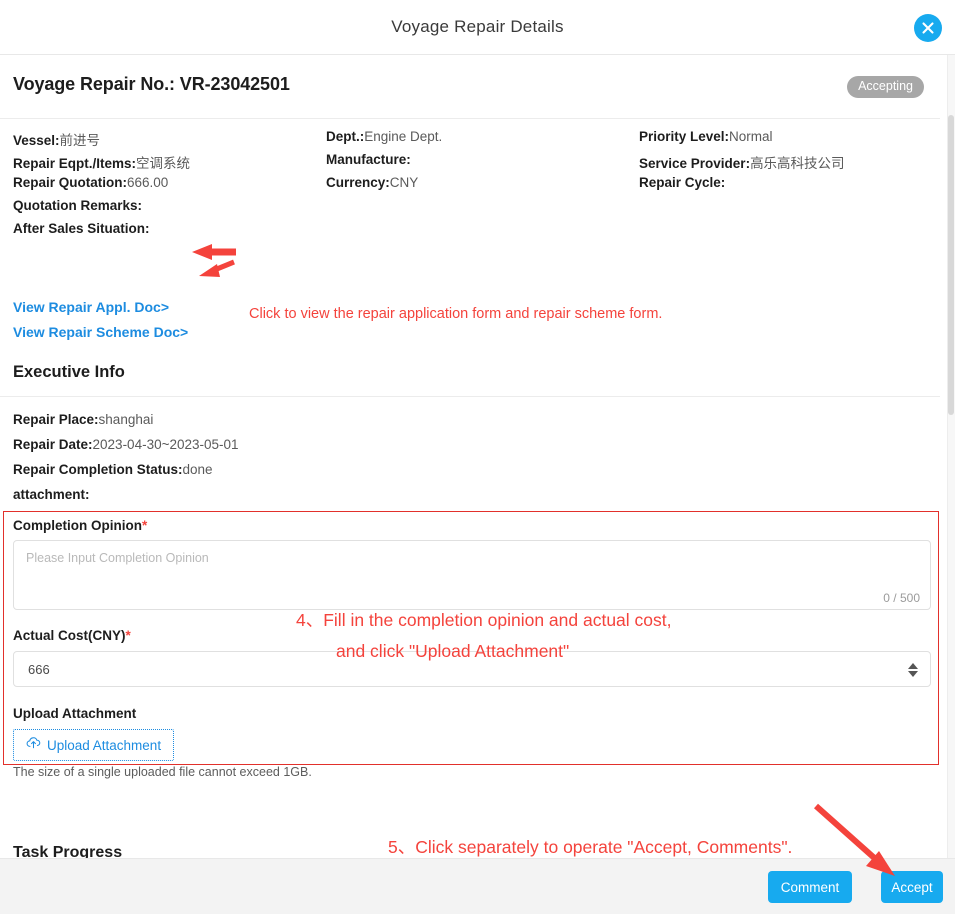 The height and width of the screenshot is (914, 955). I want to click on field-label: Vessel:, so click(36, 140).